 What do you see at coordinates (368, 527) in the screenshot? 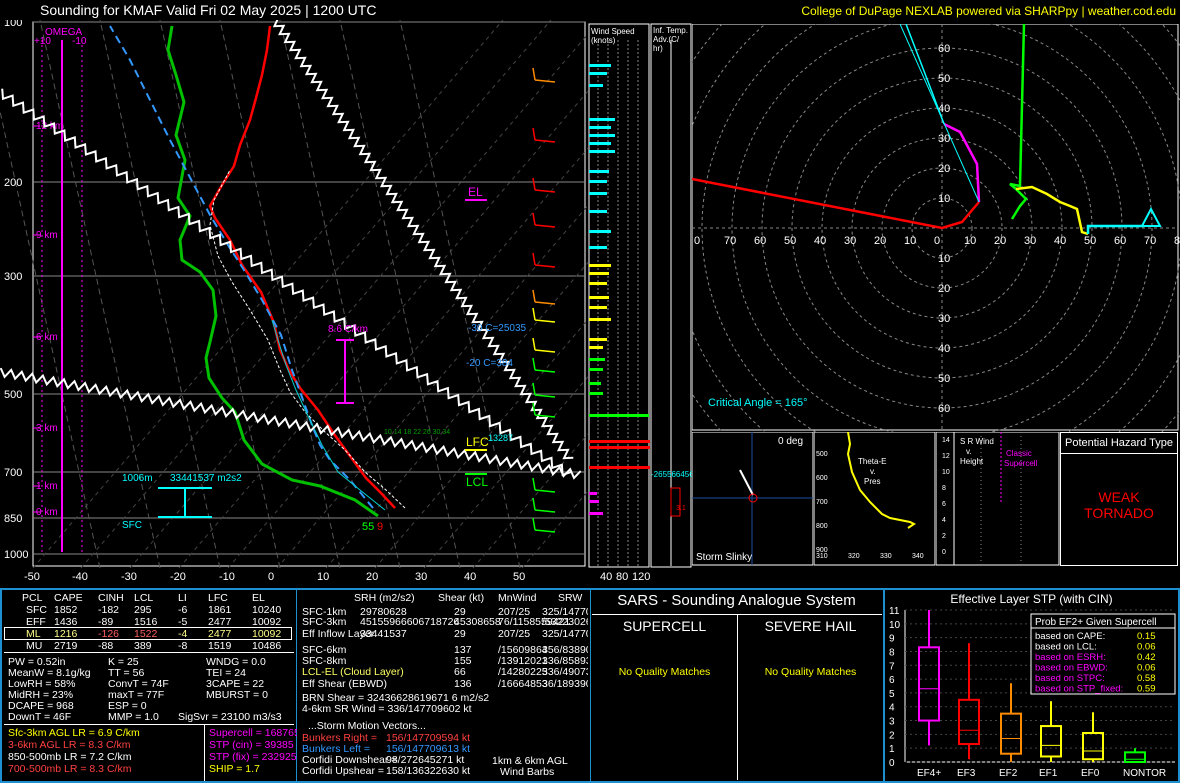
I see `sfc-temp: 55` at bounding box center [368, 527].